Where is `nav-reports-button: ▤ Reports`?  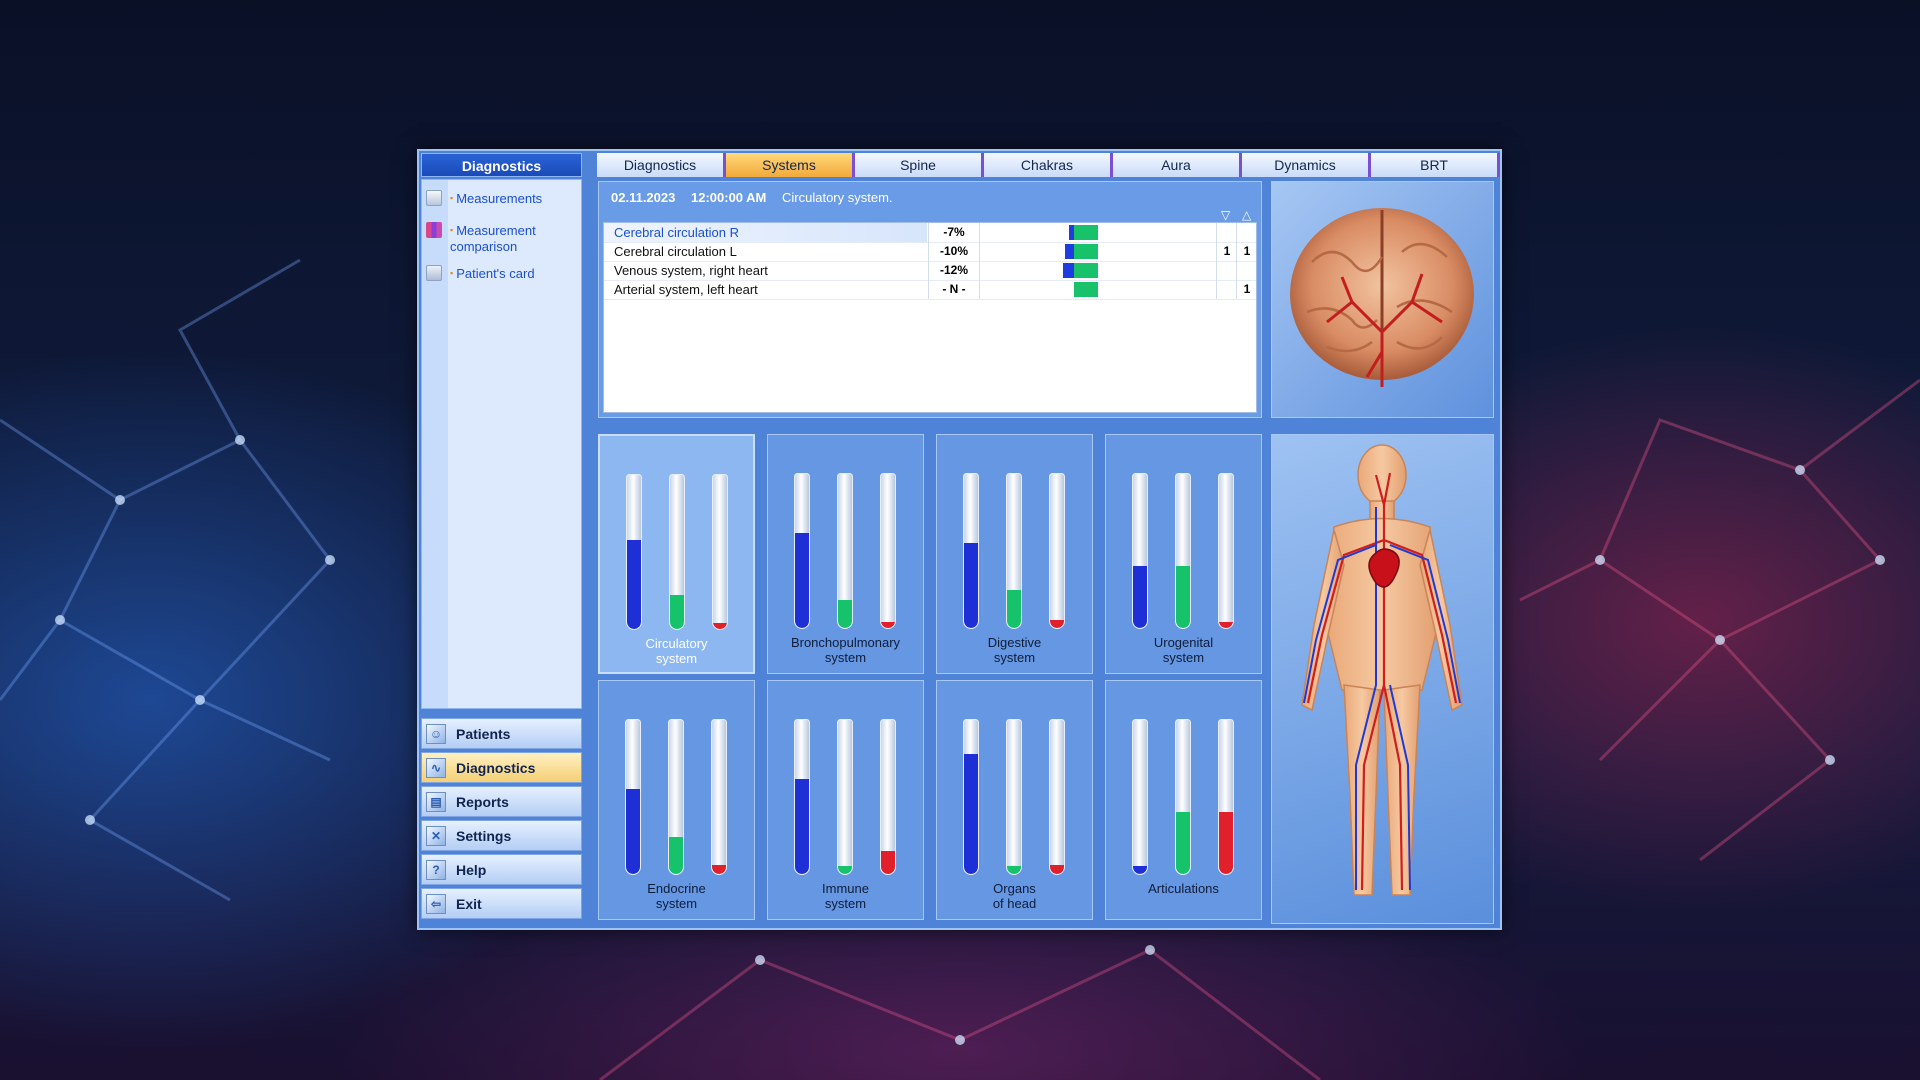 nav-reports-button: ▤ Reports is located at coordinates (501, 801).